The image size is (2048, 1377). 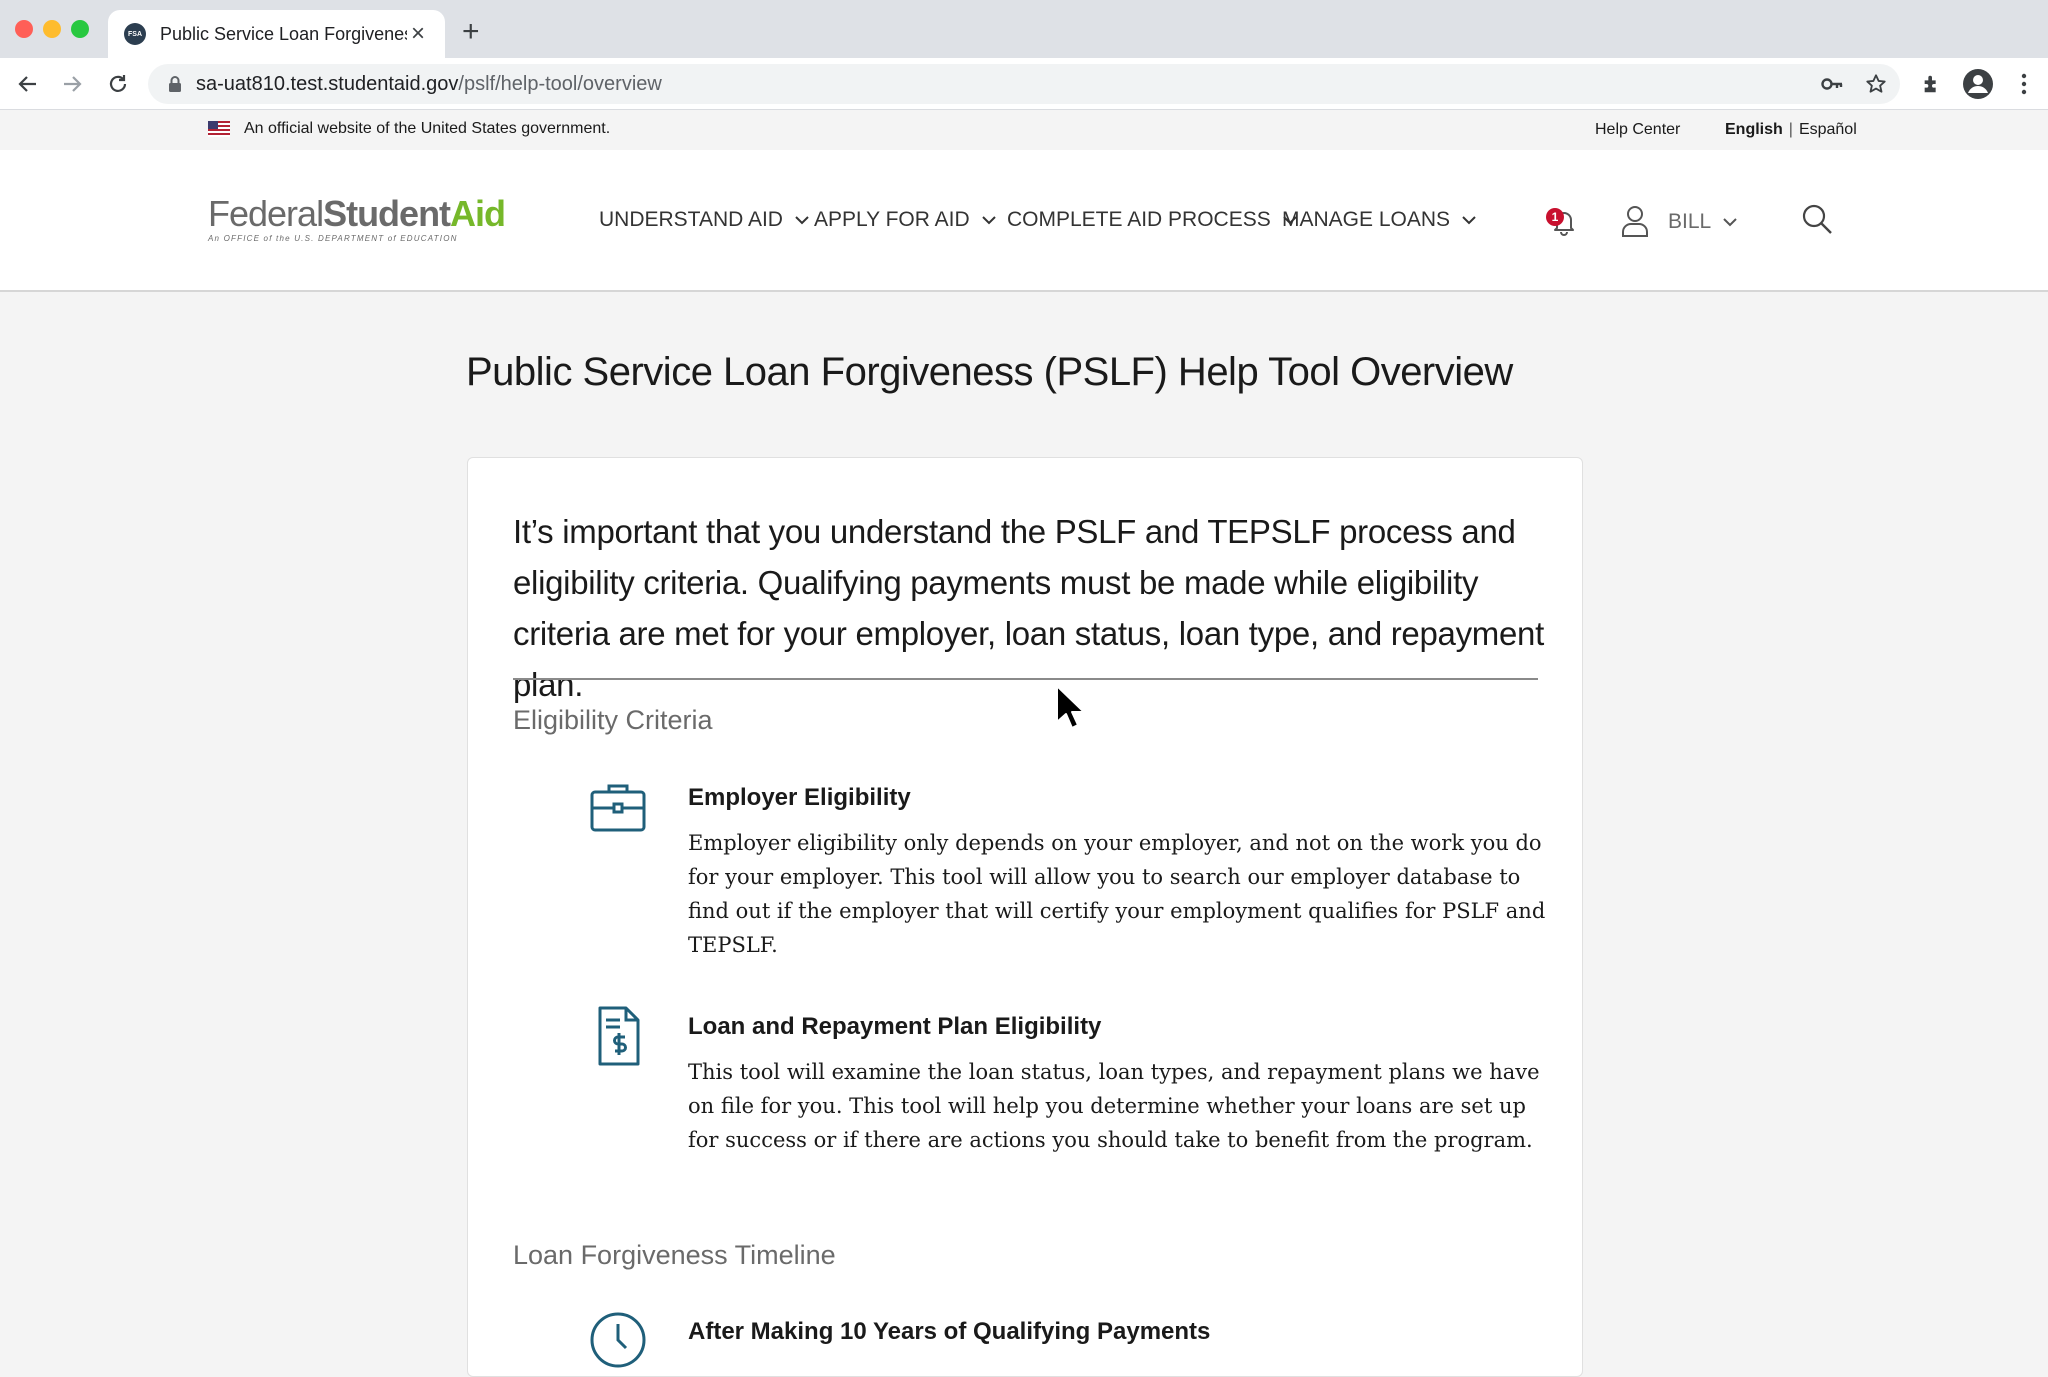 I want to click on password-key-button, so click(x=1832, y=84).